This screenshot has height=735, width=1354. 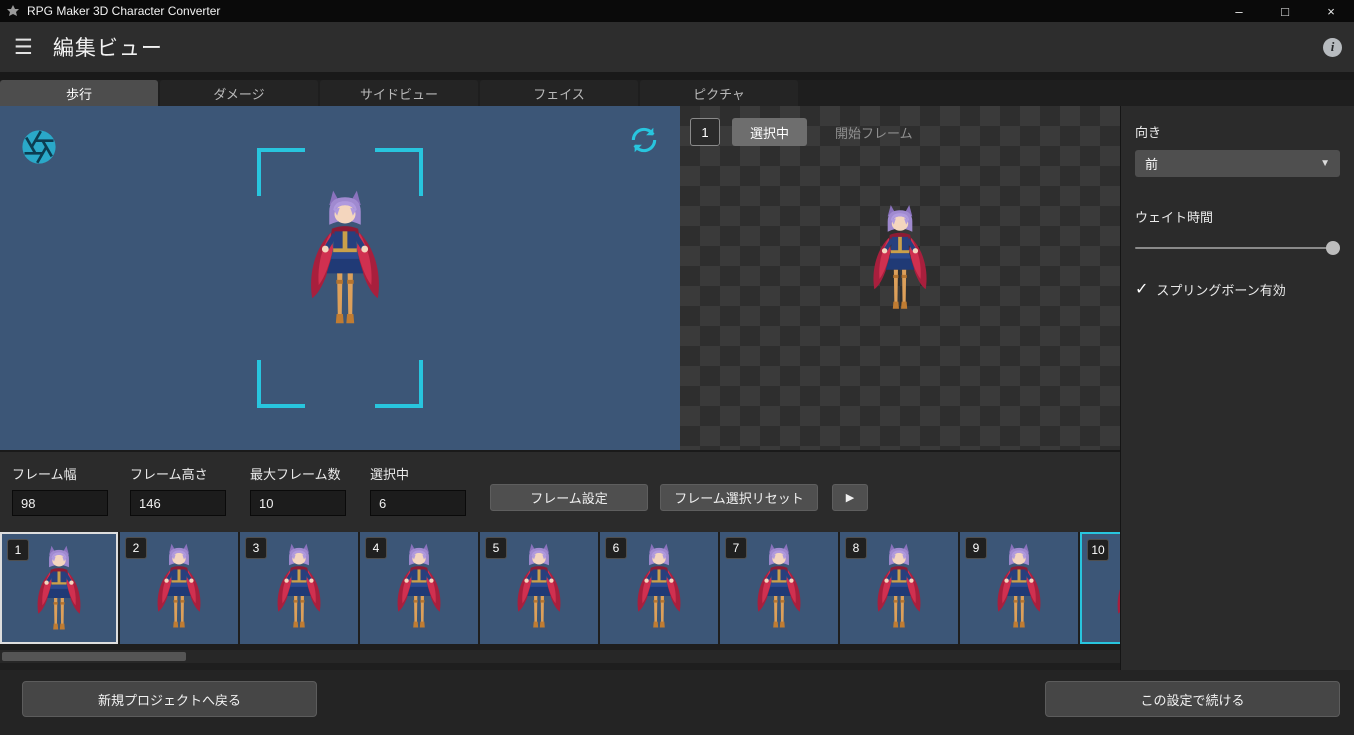 I want to click on page-title: 編集ビュー, so click(x=107, y=48).